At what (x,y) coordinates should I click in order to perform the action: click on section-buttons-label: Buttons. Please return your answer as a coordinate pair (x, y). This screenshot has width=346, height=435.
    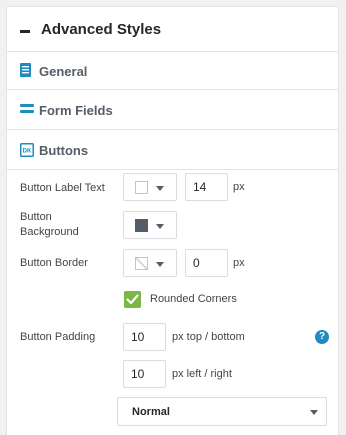
    Looking at the image, I should click on (64, 150).